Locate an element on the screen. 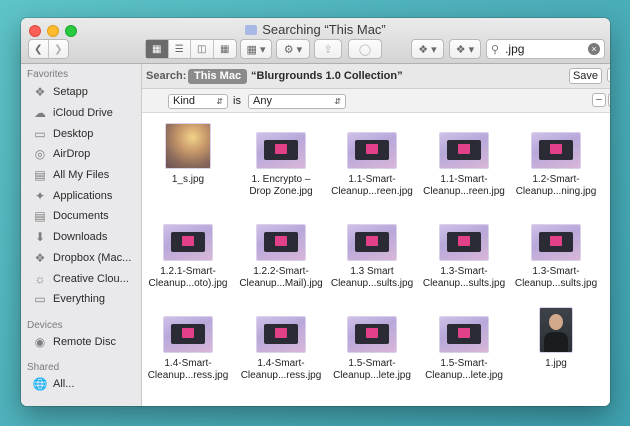 This screenshot has height=426, width=630. sidebar-item-documents: ▤ Documents is located at coordinates (70, 216).